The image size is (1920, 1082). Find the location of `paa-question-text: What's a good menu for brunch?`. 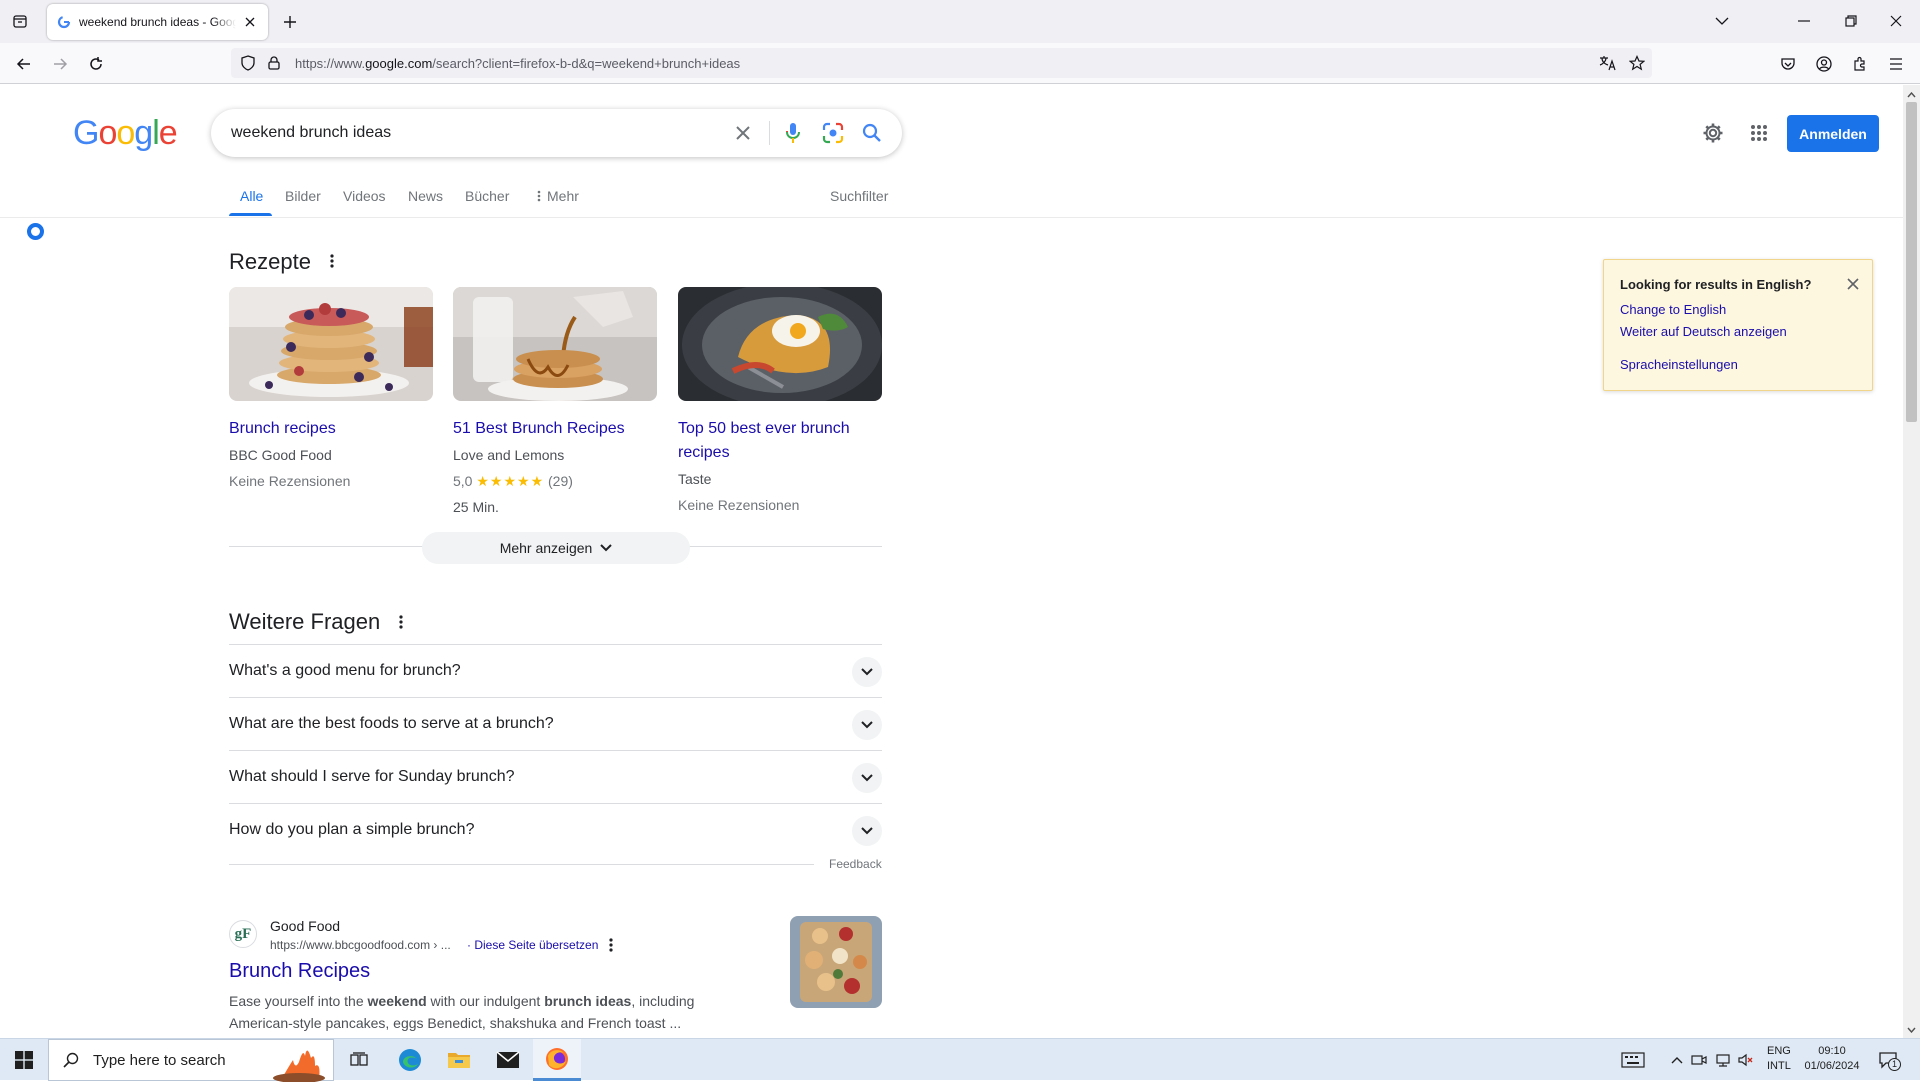

paa-question-text: What's a good menu for brunch? is located at coordinates (345, 670).